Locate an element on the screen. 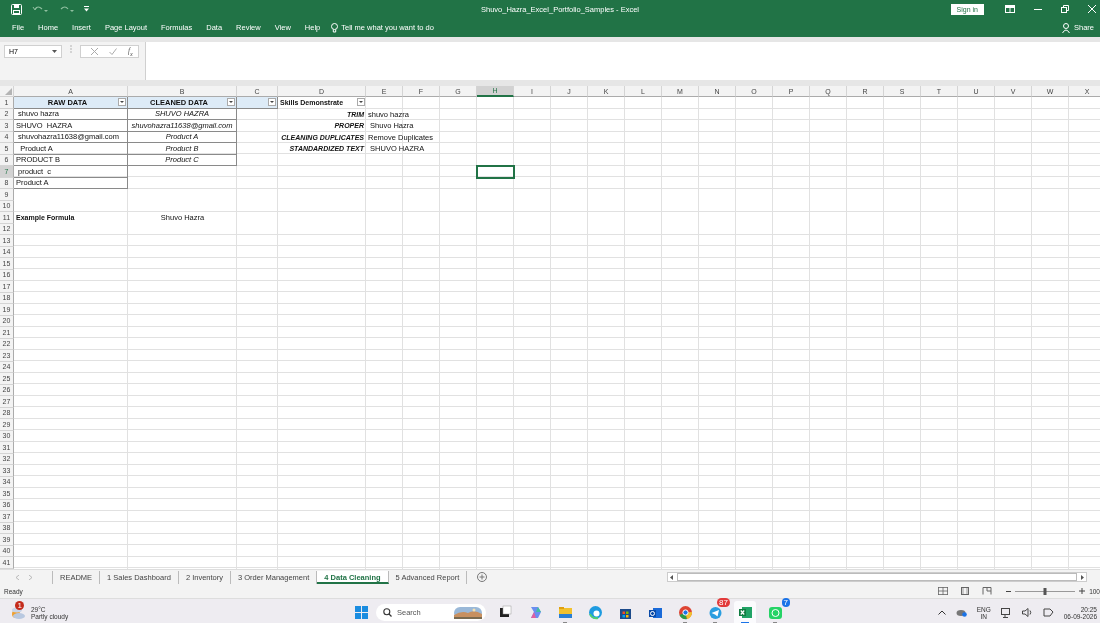 The width and height of the screenshot is (1100, 623). notification-badge: 87 is located at coordinates (723, 602).